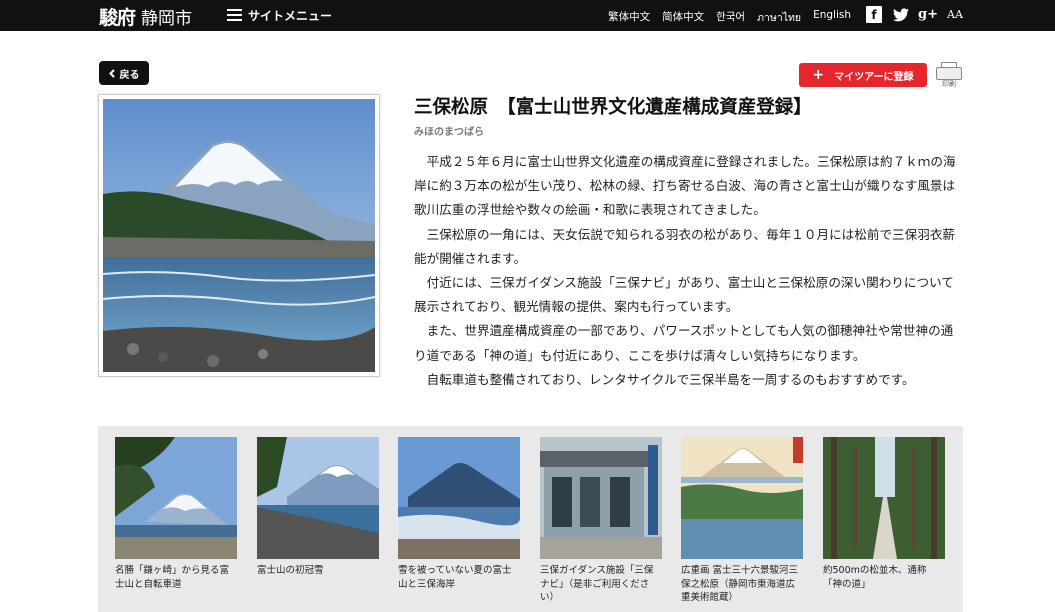 This screenshot has height=612, width=1055. Describe the element at coordinates (874, 14) in the screenshot. I see `facebook-icon: f` at that location.